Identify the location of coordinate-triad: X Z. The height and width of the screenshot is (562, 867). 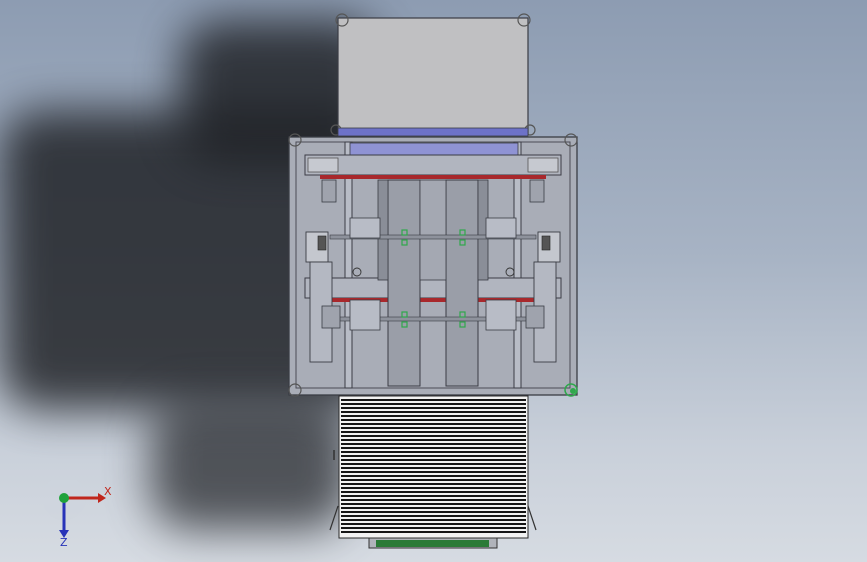
(83, 513).